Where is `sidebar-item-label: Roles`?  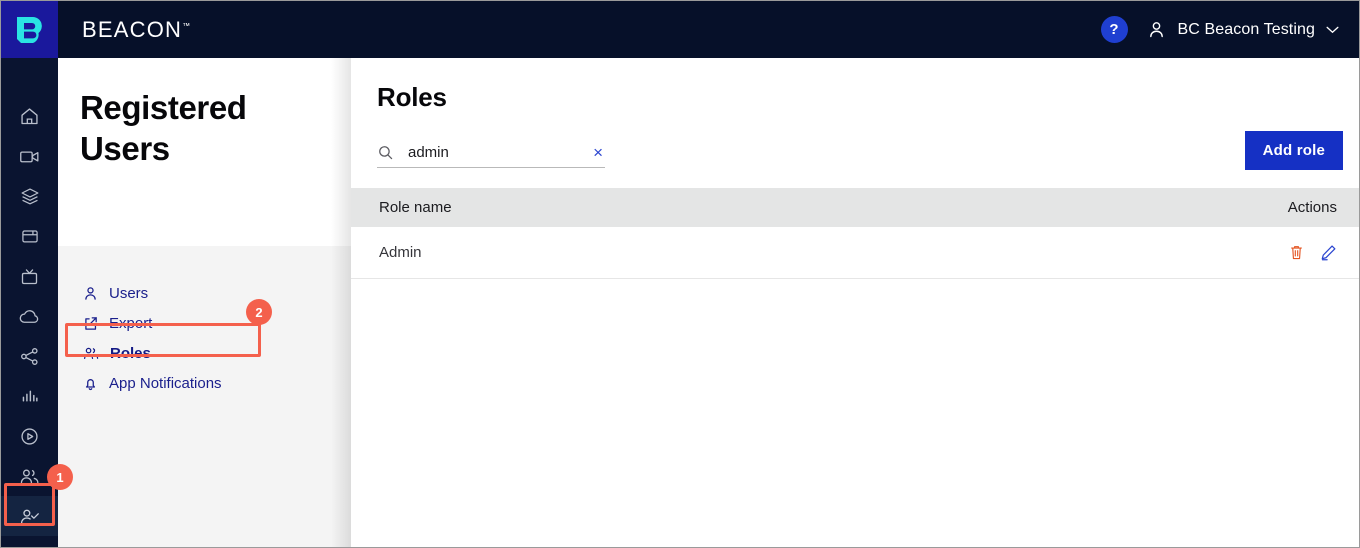 sidebar-item-label: Roles is located at coordinates (130, 353).